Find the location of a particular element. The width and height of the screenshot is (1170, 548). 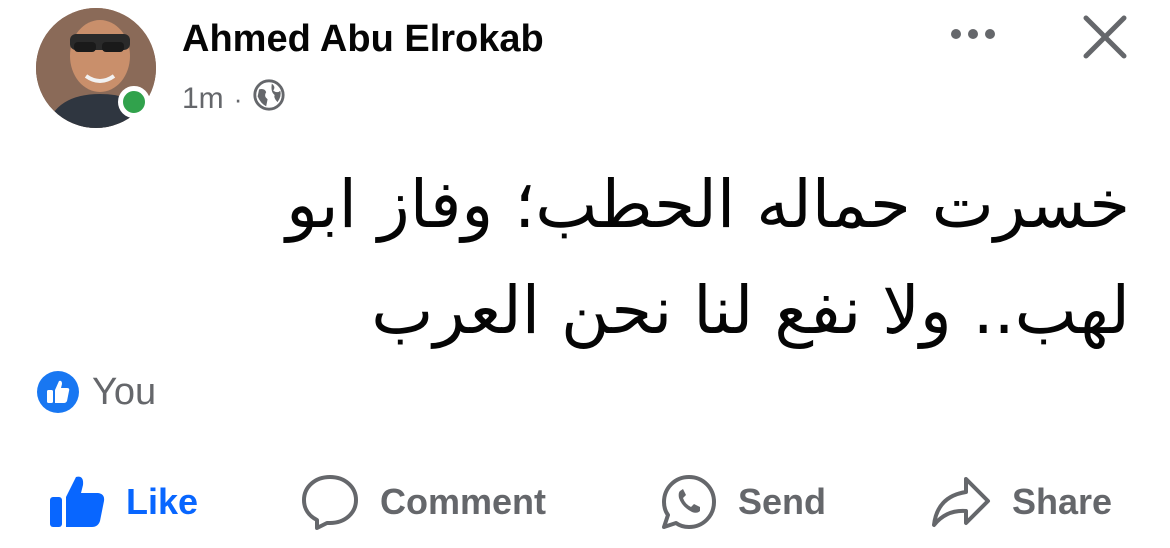

close-button is located at coordinates (1105, 37).